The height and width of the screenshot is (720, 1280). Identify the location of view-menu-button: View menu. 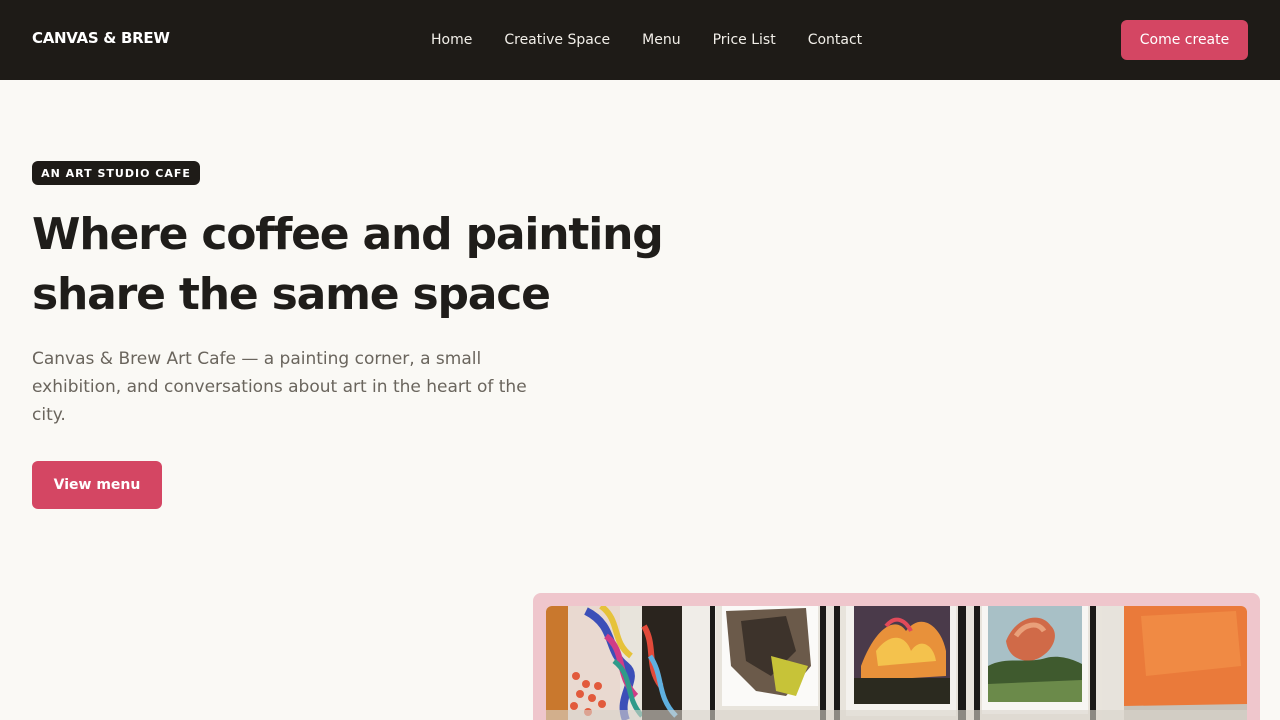
(97, 485).